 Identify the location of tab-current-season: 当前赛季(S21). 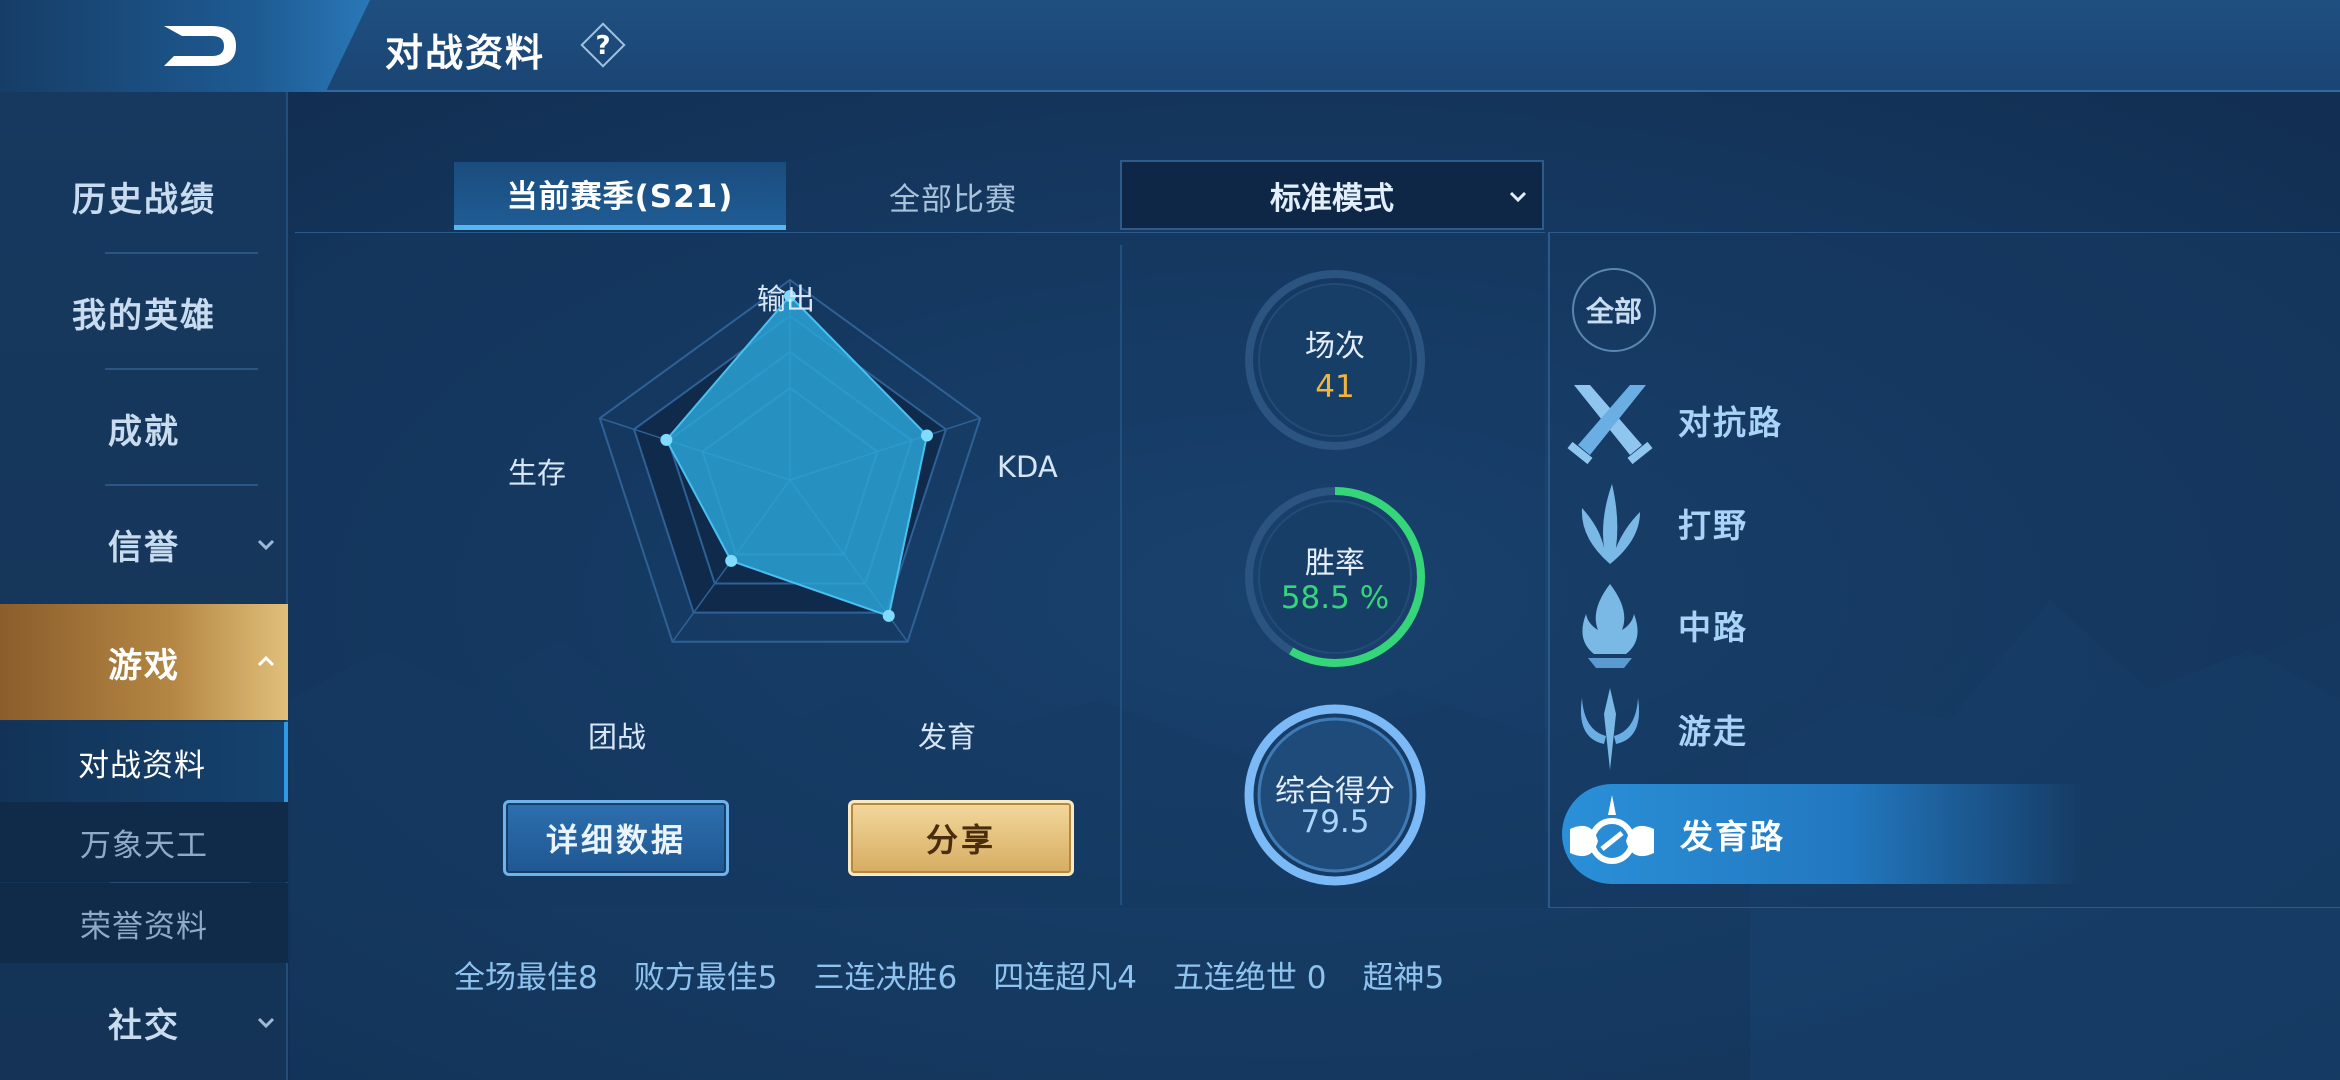
(620, 196).